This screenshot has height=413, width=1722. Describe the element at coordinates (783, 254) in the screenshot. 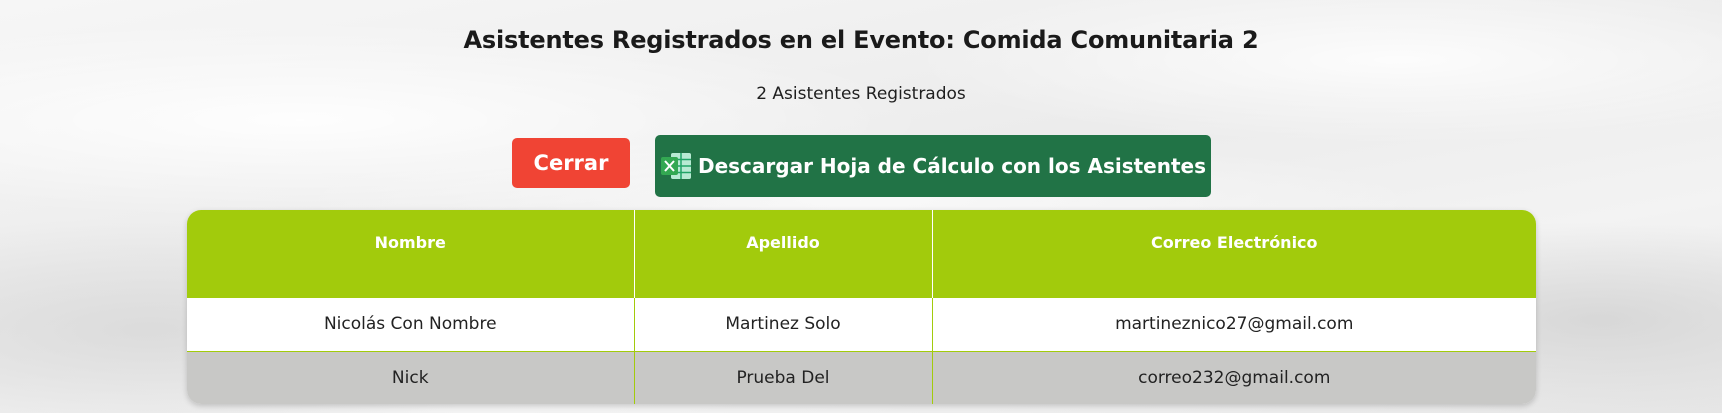

I see `column-header-apellido: Apellido` at that location.